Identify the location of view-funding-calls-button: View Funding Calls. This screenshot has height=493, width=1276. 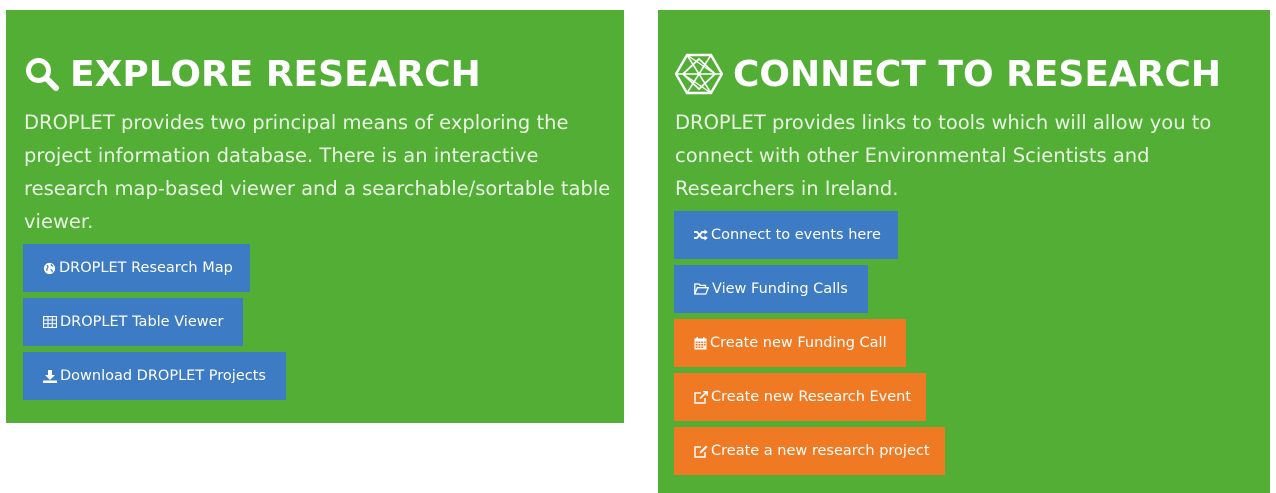
(771, 289).